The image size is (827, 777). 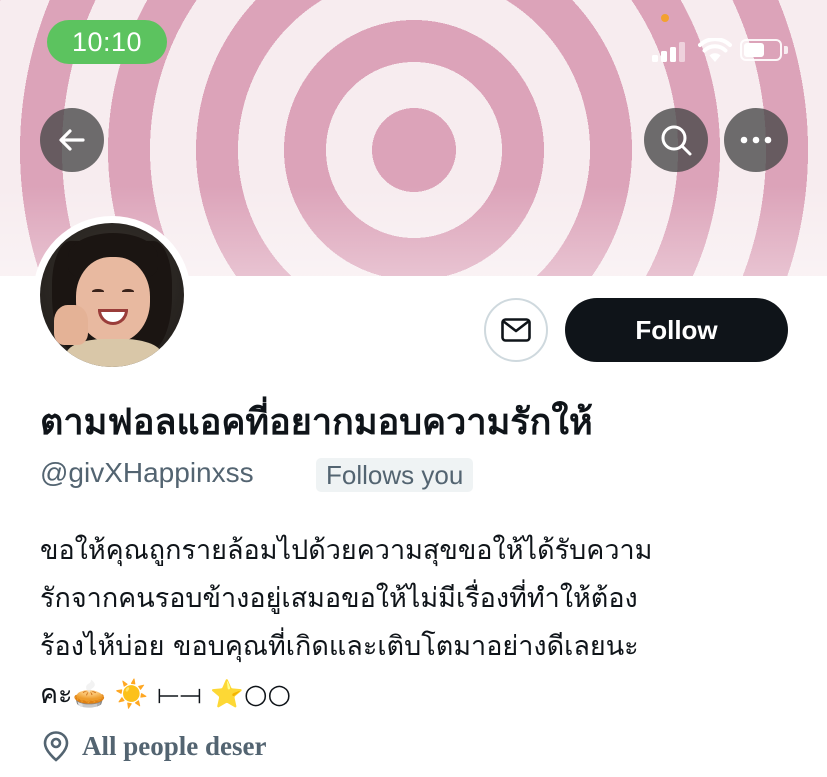 I want to click on avatar-photo, so click(x=112, y=295).